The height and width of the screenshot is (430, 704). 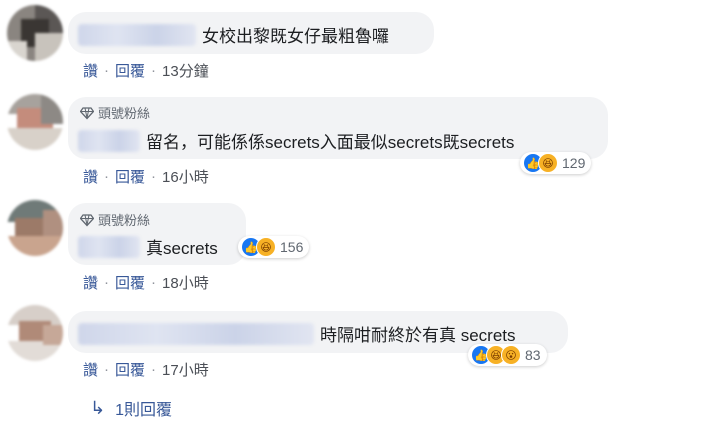 I want to click on reactions-summary: 👍 😆 156, so click(x=274, y=247).